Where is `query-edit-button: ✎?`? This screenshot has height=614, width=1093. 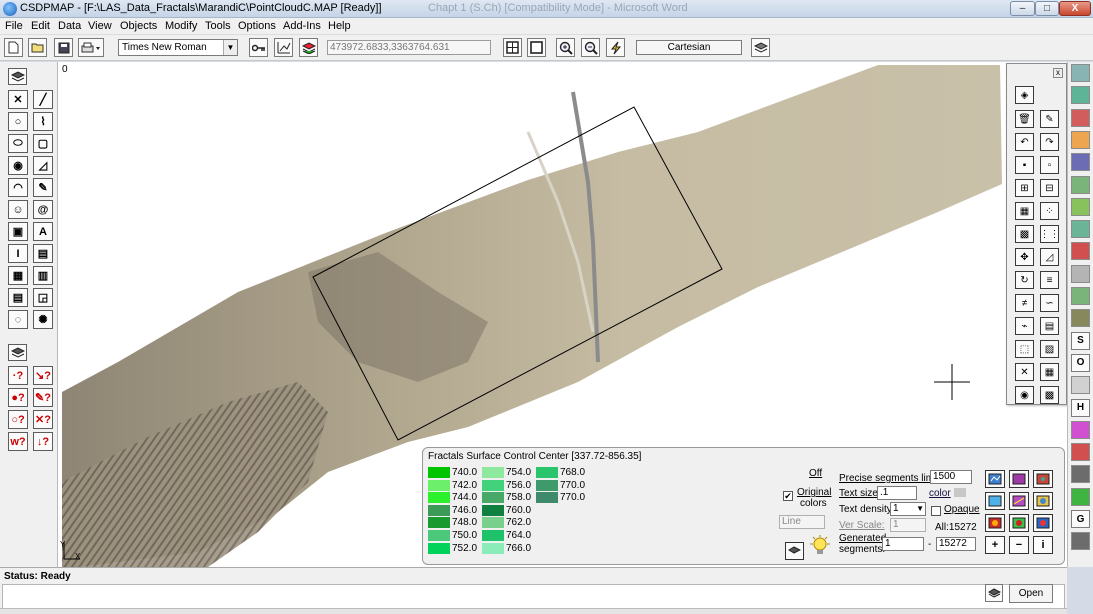 query-edit-button: ✎? is located at coordinates (43, 397).